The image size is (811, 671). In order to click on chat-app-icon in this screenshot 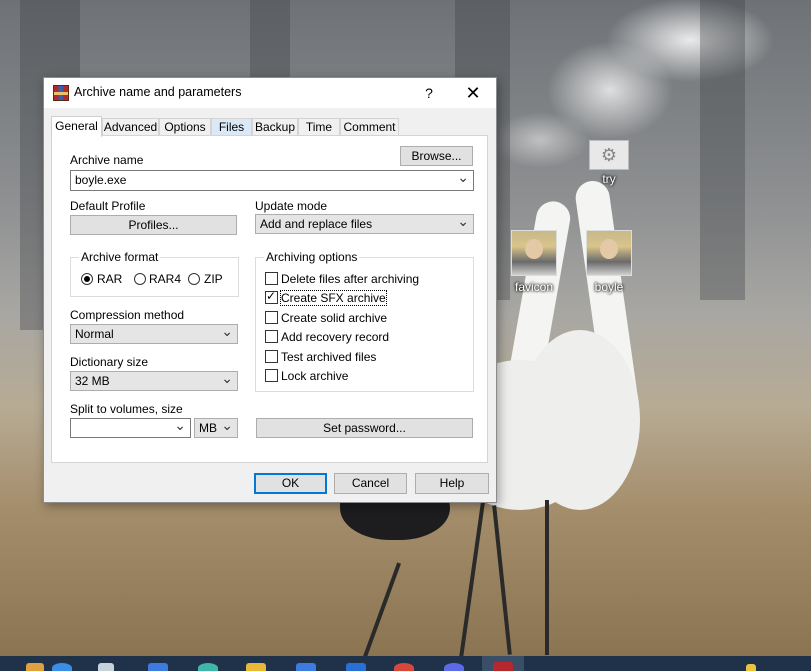, I will do `click(454, 667)`.